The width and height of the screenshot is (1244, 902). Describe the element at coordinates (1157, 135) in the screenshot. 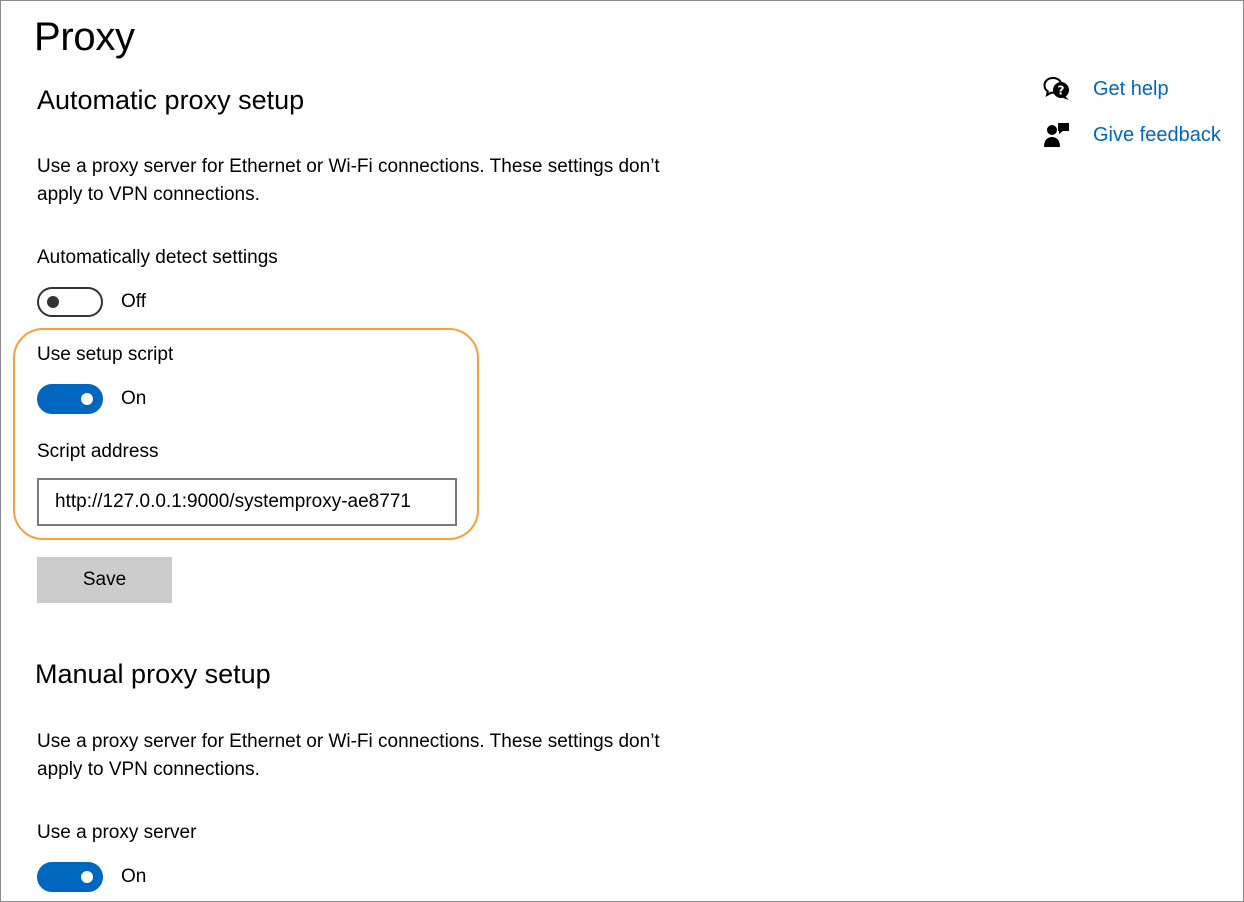

I see `give-feedback-label: Give feedback` at that location.